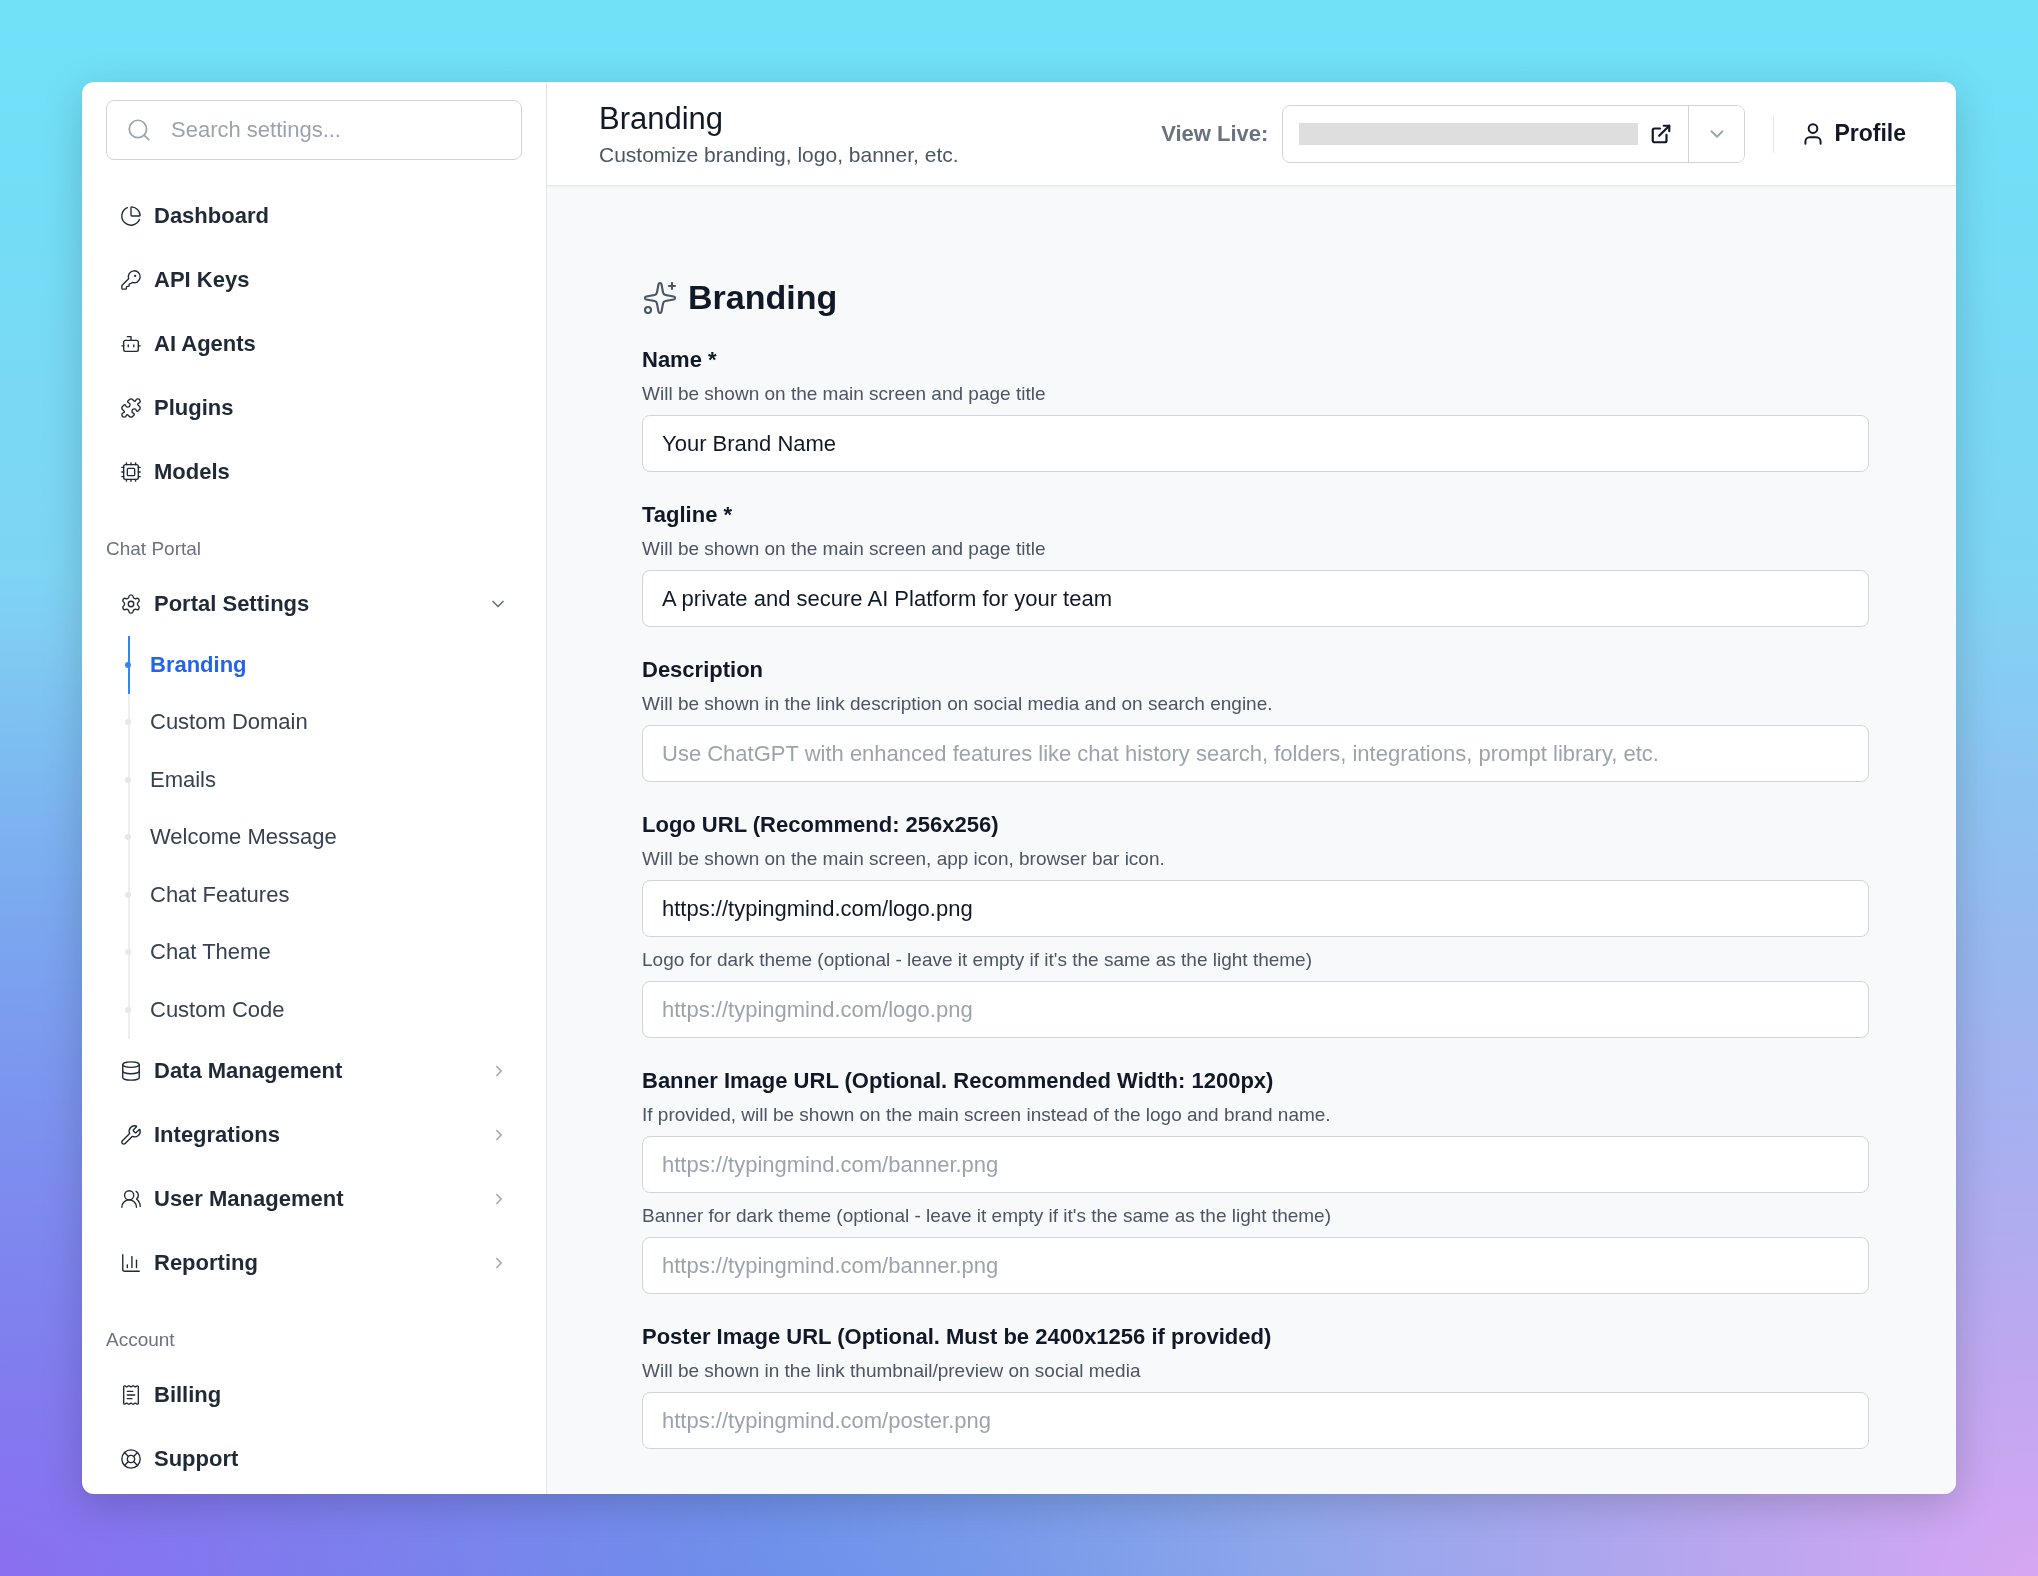 The height and width of the screenshot is (1576, 2038). I want to click on sidebar-subitem: Custom Code, so click(325, 1010).